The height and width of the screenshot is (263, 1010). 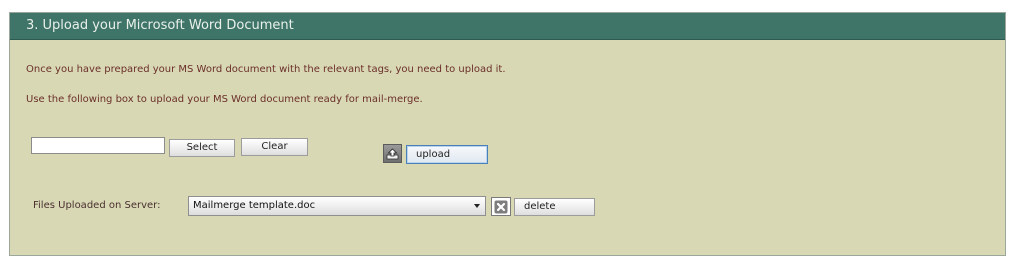 What do you see at coordinates (392, 153) in the screenshot?
I see `upload-icon` at bounding box center [392, 153].